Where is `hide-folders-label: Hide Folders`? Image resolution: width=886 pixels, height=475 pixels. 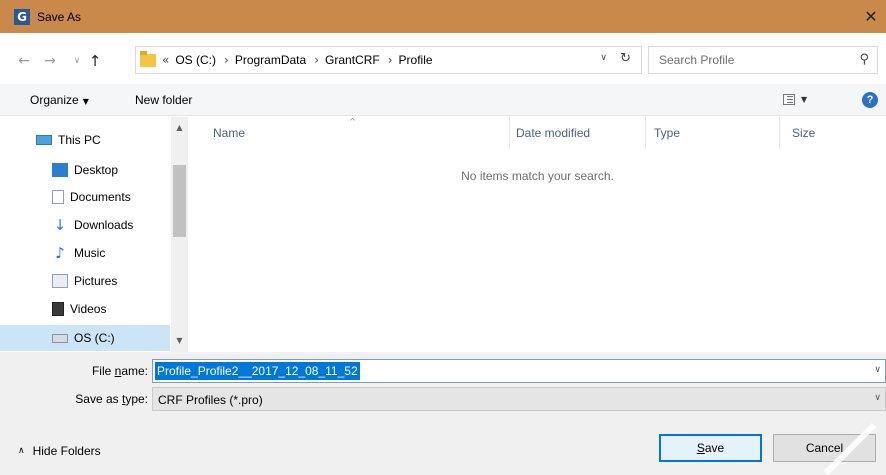 hide-folders-label: Hide Folders is located at coordinates (66, 451).